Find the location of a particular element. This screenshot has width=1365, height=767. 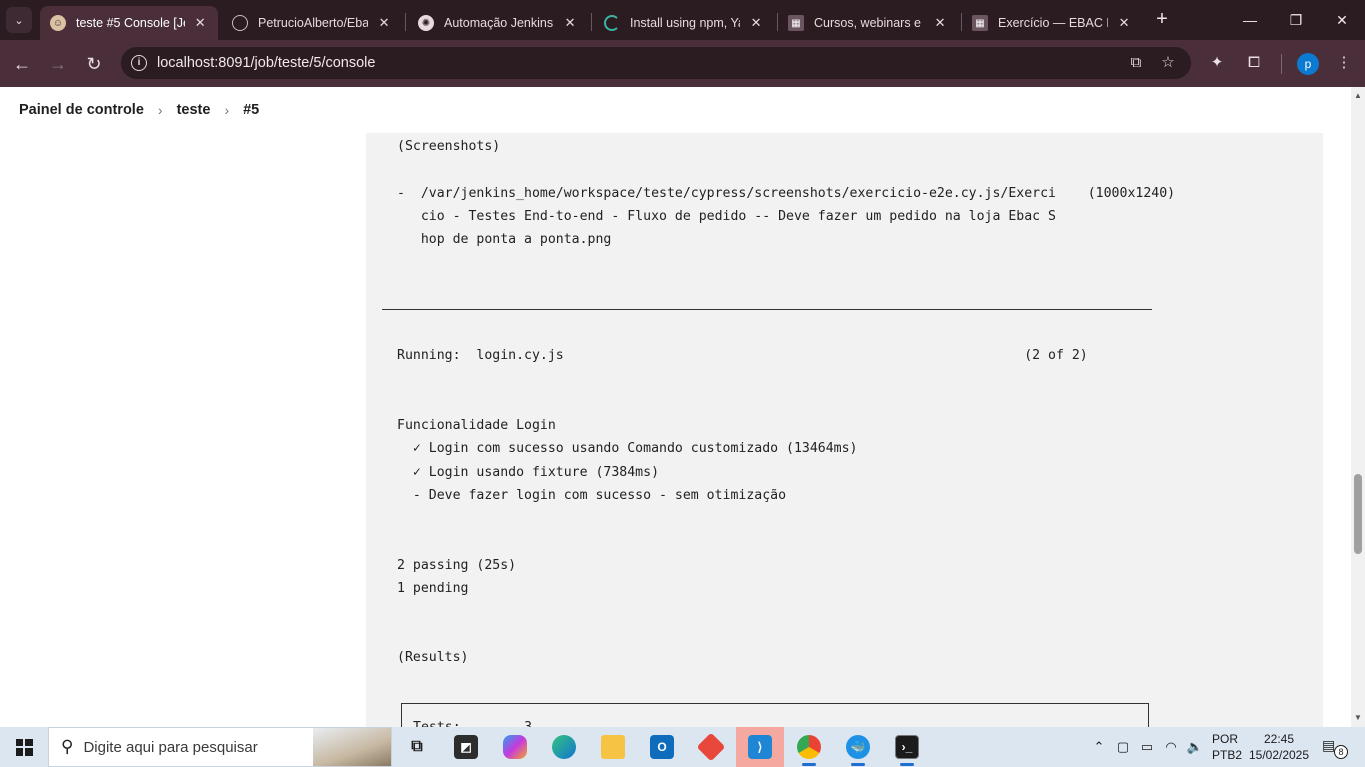

taskbar-app-notes: ◩ is located at coordinates (466, 747).